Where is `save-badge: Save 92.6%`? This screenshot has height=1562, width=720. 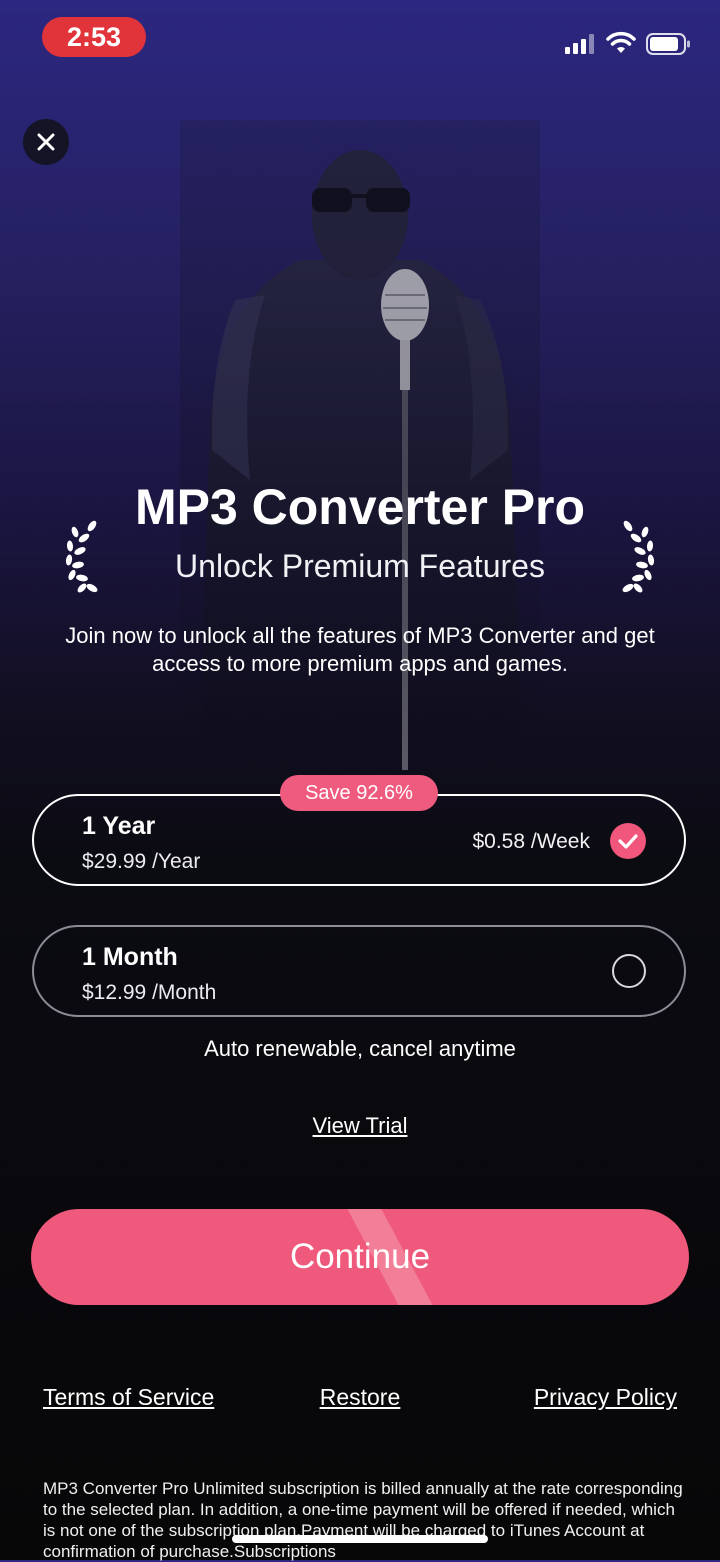
save-badge: Save 92.6% is located at coordinates (359, 793).